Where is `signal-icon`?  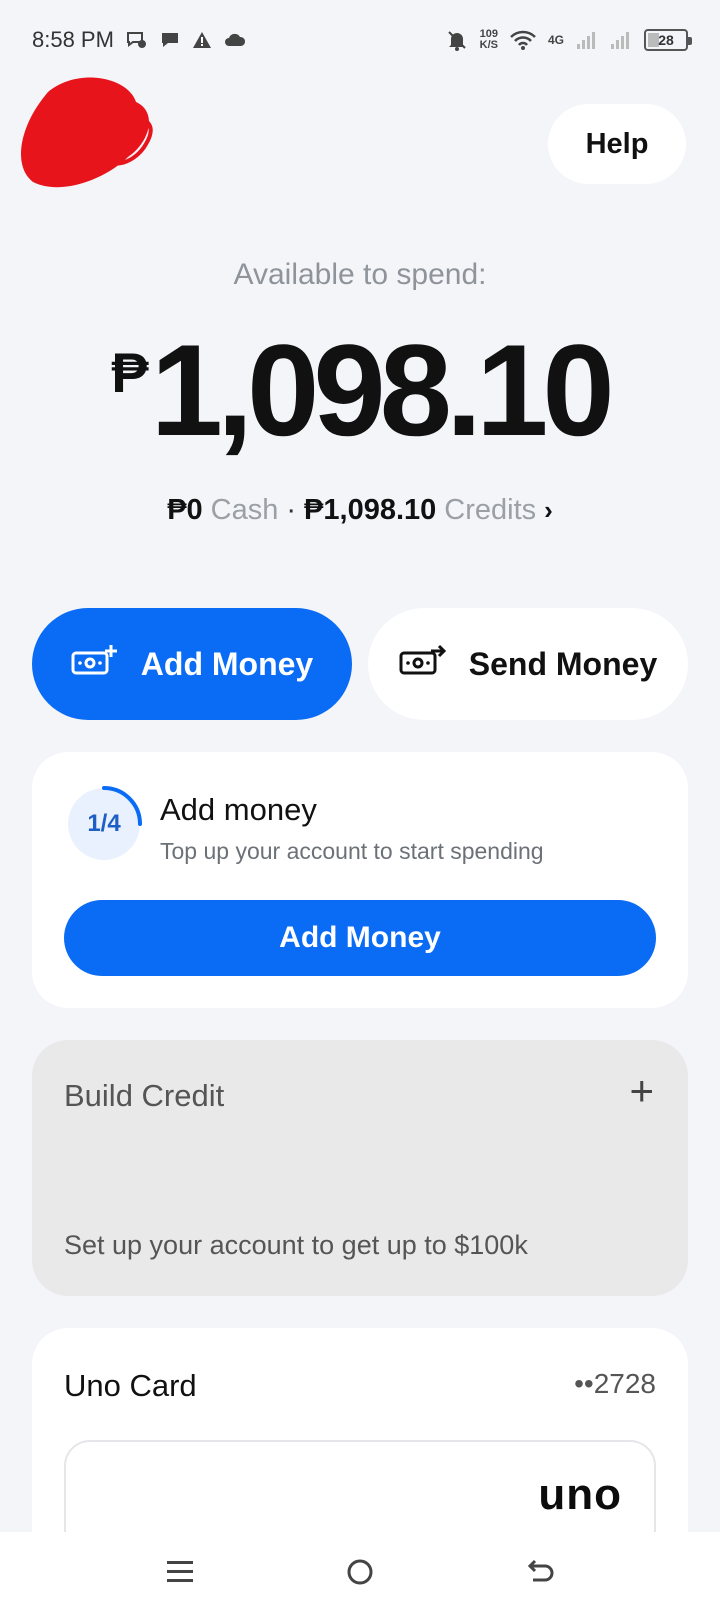 signal-icon is located at coordinates (587, 40).